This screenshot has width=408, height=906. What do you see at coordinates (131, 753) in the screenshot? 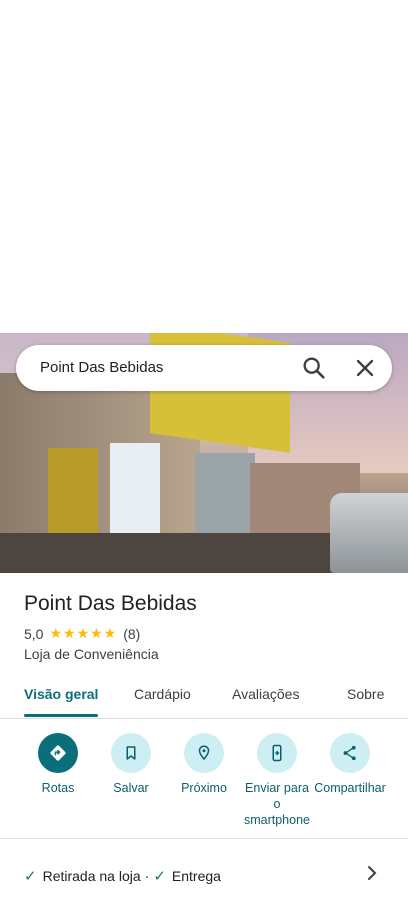
I see `bookmark-icon` at bounding box center [131, 753].